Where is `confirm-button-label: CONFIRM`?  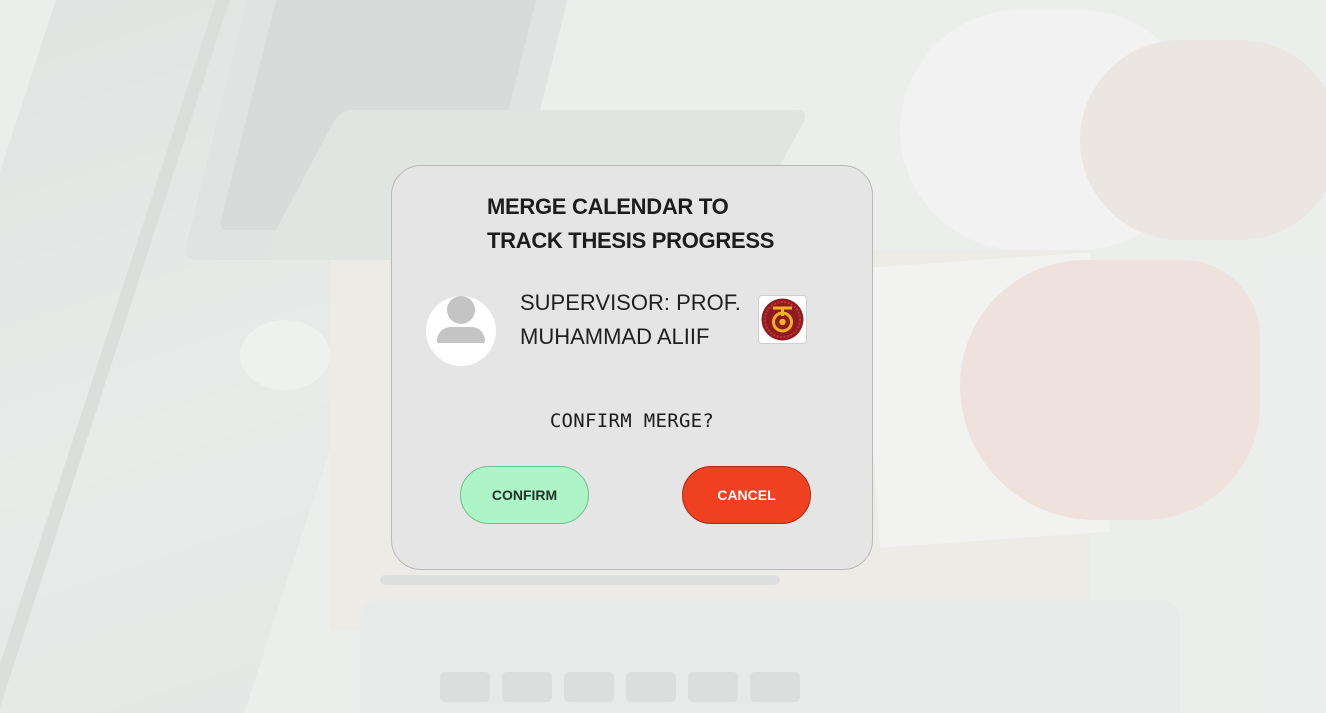 confirm-button-label: CONFIRM is located at coordinates (524, 495).